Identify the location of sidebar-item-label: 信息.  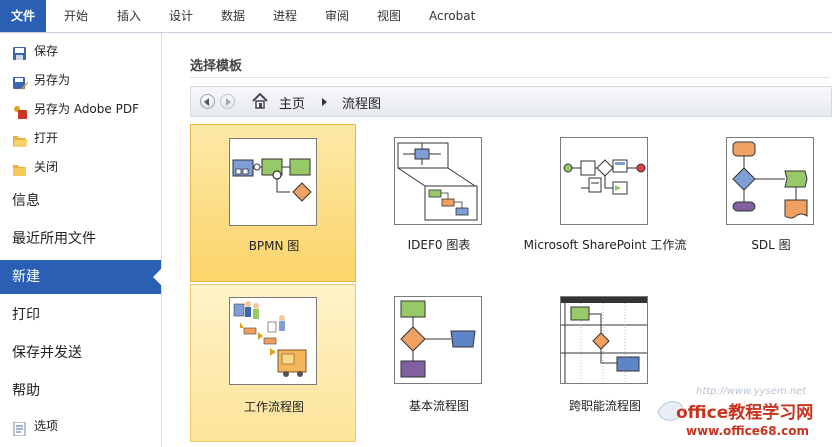
(26, 201).